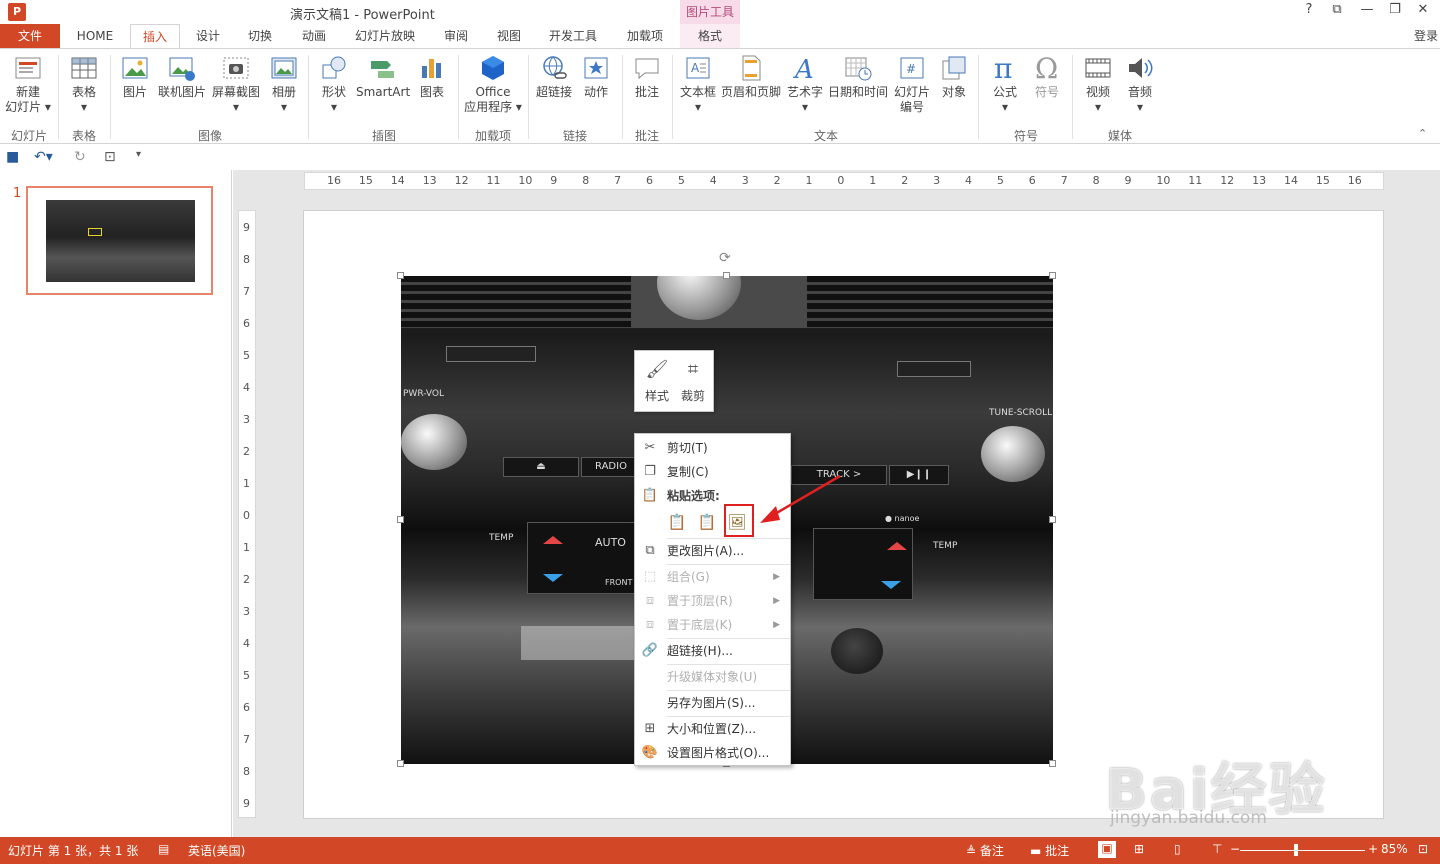  I want to click on tab-view: 视图, so click(509, 36).